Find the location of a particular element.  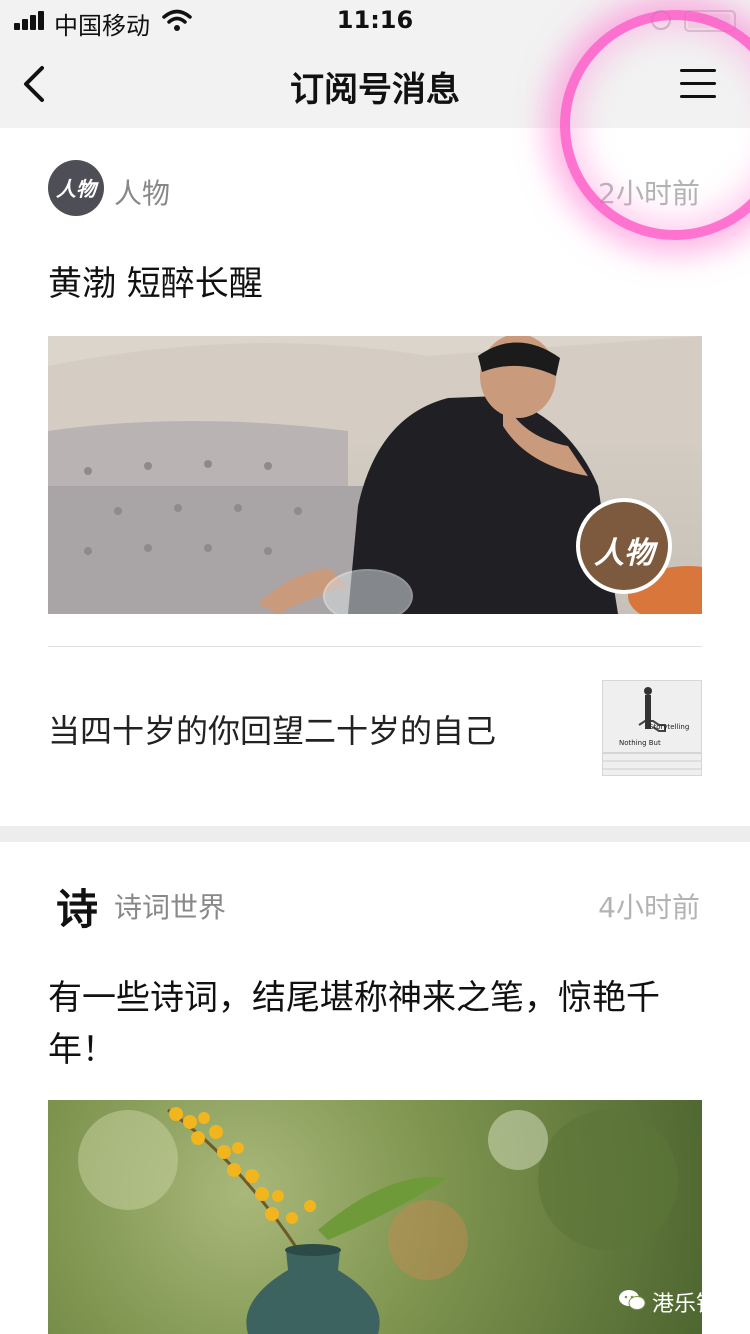

status-time: 11:16 is located at coordinates (375, 20).